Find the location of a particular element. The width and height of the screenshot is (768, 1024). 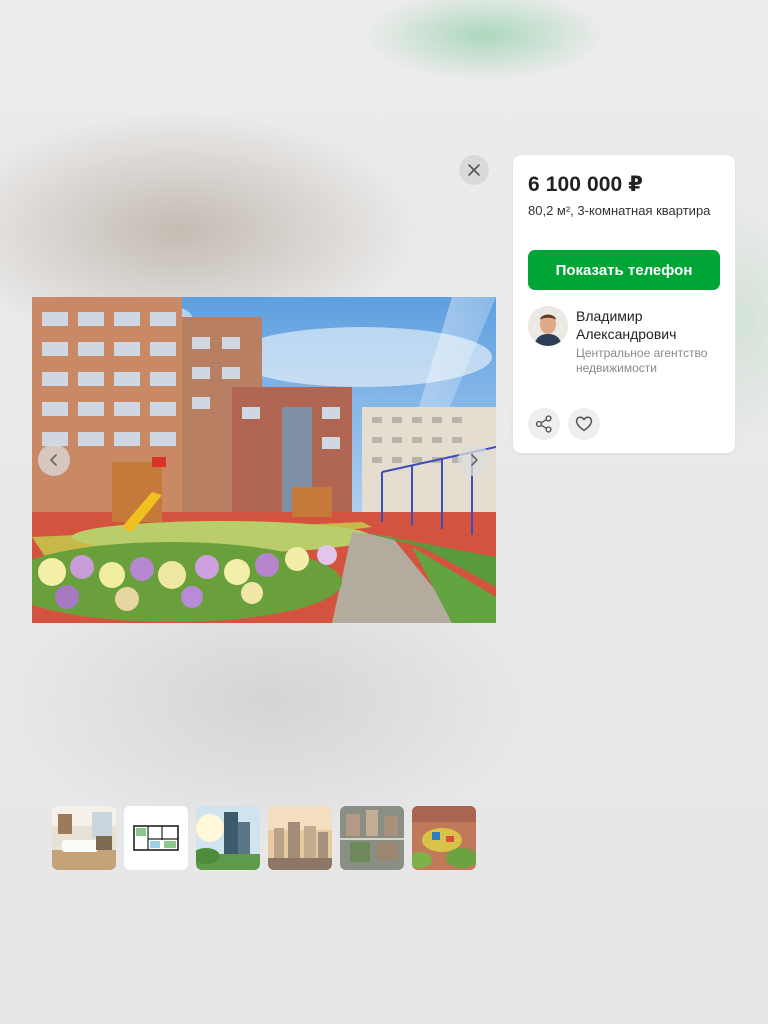

chevron-left-icon is located at coordinates (53, 460).